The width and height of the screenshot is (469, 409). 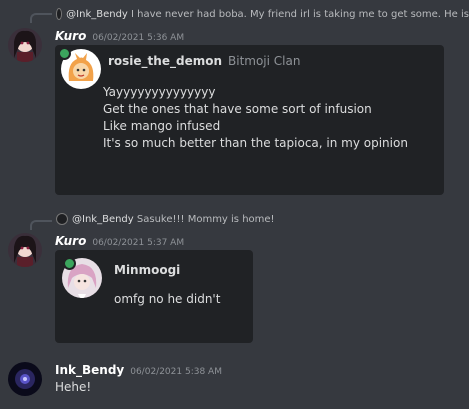 I want to click on embed-card: Minmoogi omfg no he didn't, so click(x=154, y=296).